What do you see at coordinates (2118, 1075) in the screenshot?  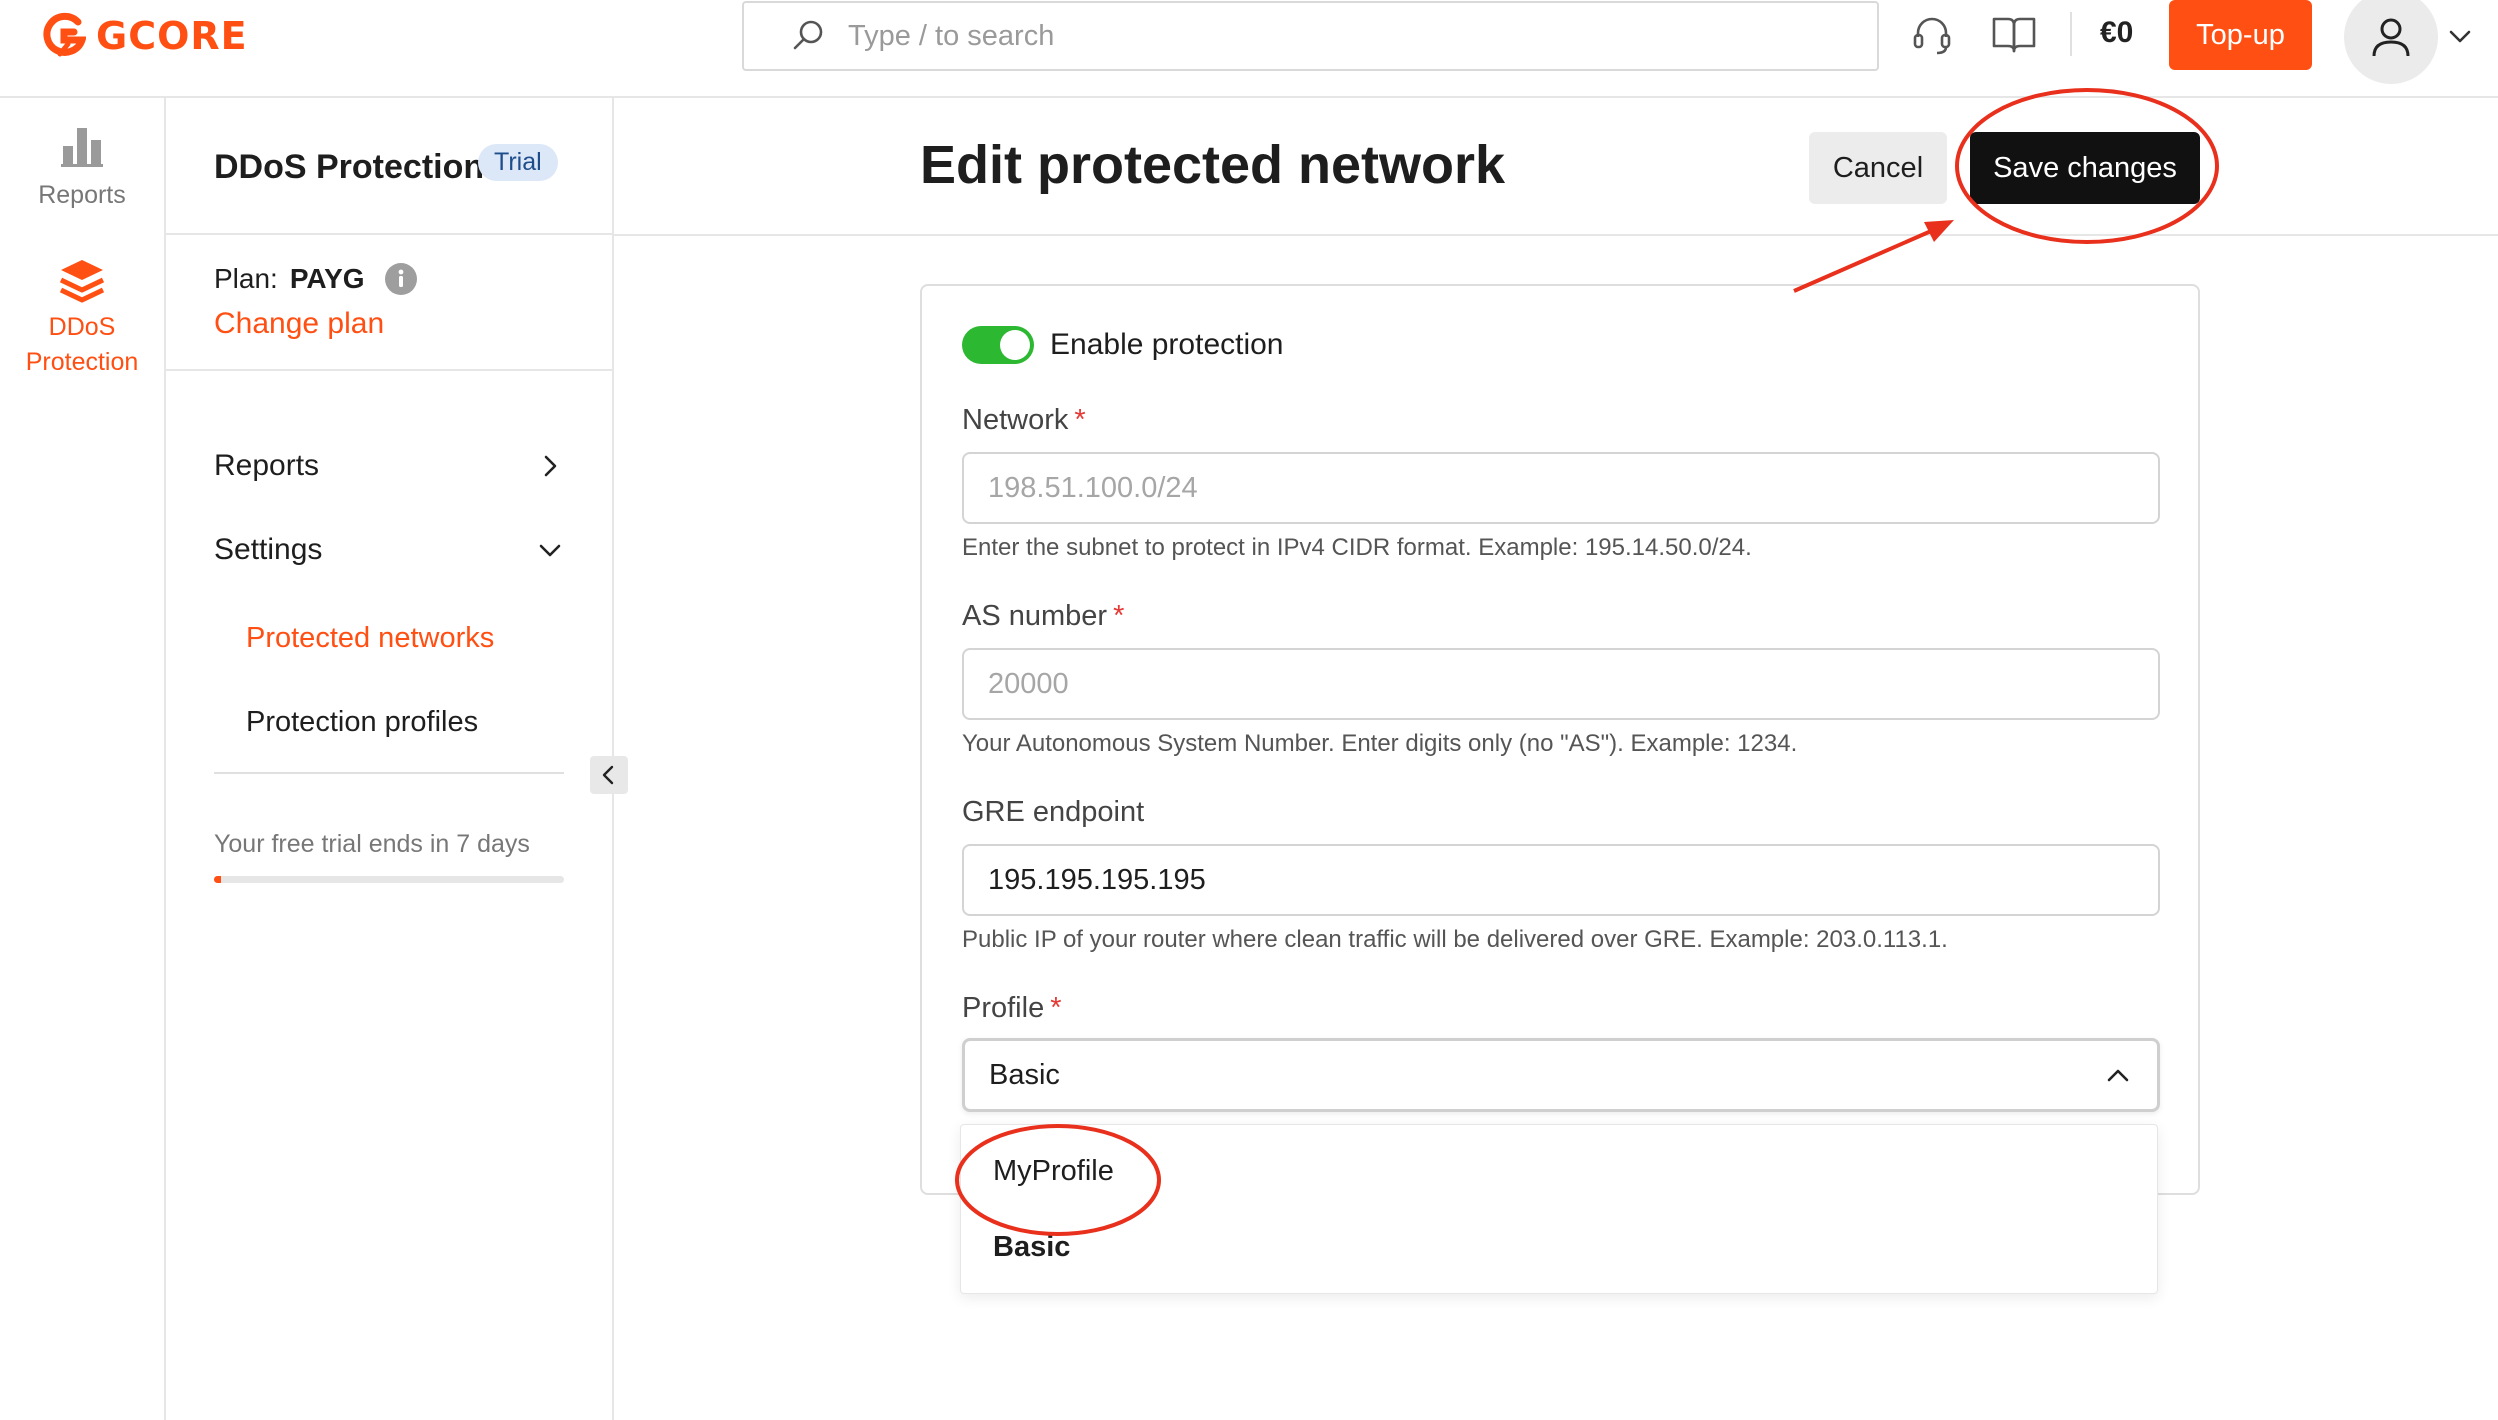 I see `chevron-up-icon` at bounding box center [2118, 1075].